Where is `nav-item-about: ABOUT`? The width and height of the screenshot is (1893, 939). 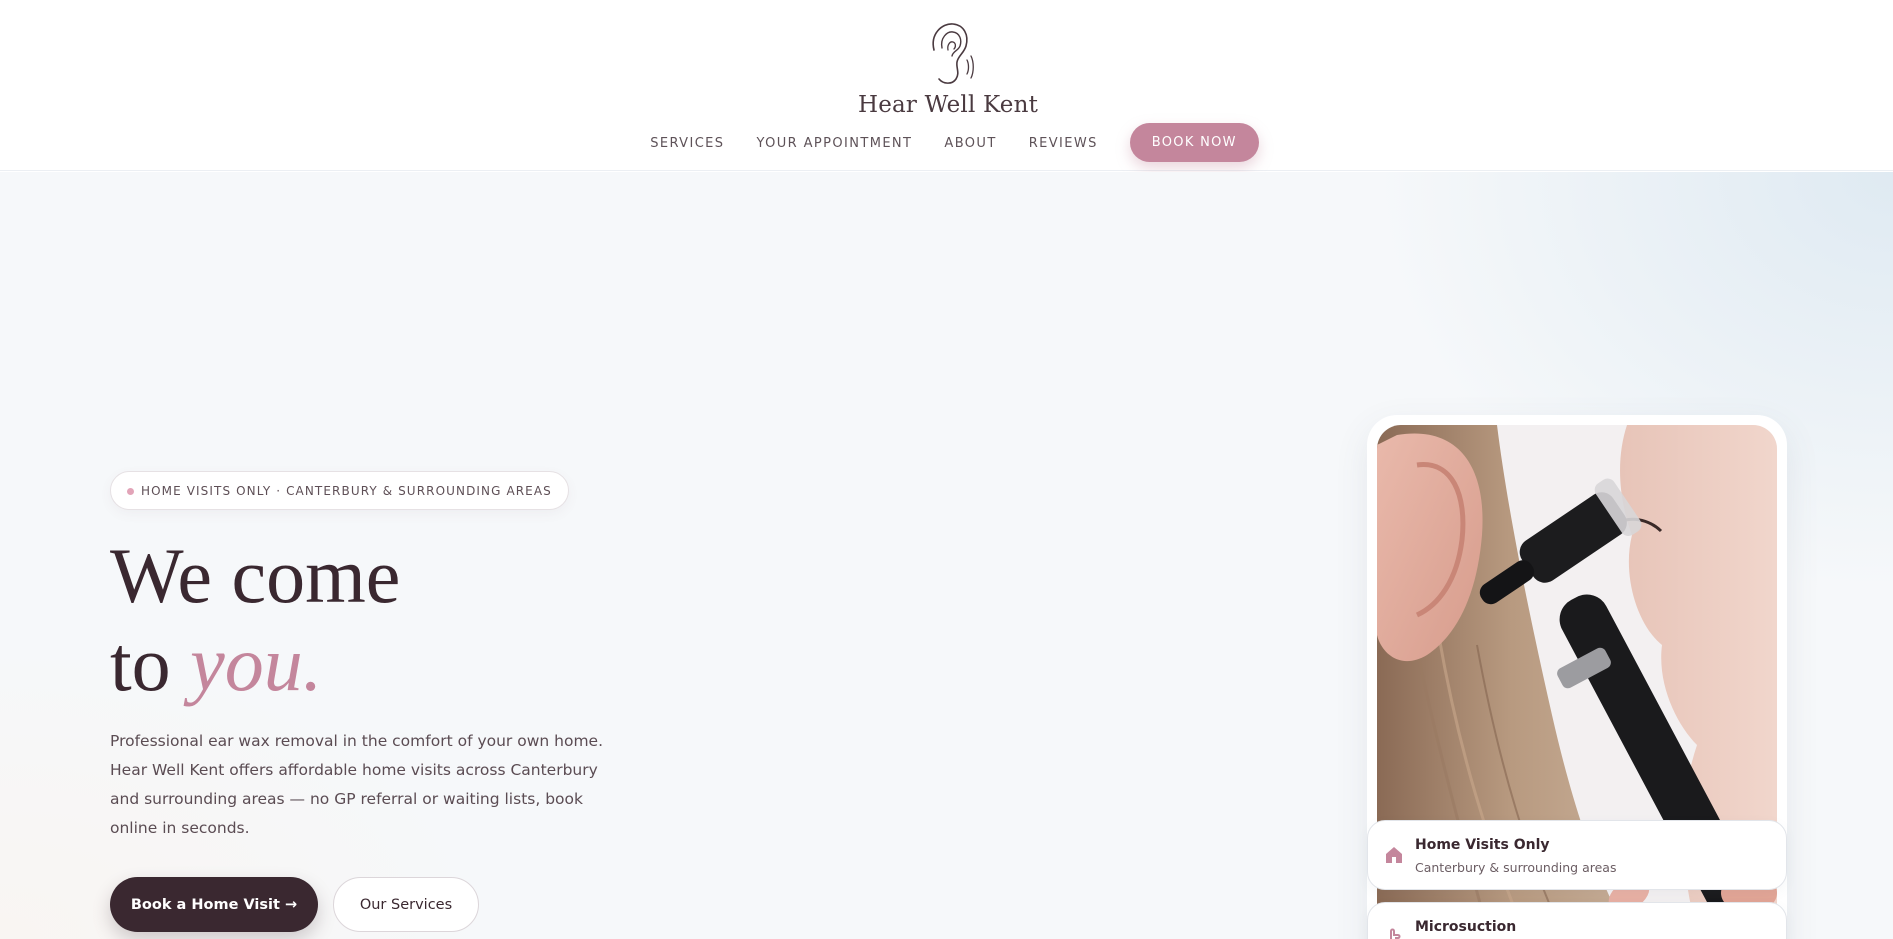
nav-item-about: ABOUT is located at coordinates (970, 143).